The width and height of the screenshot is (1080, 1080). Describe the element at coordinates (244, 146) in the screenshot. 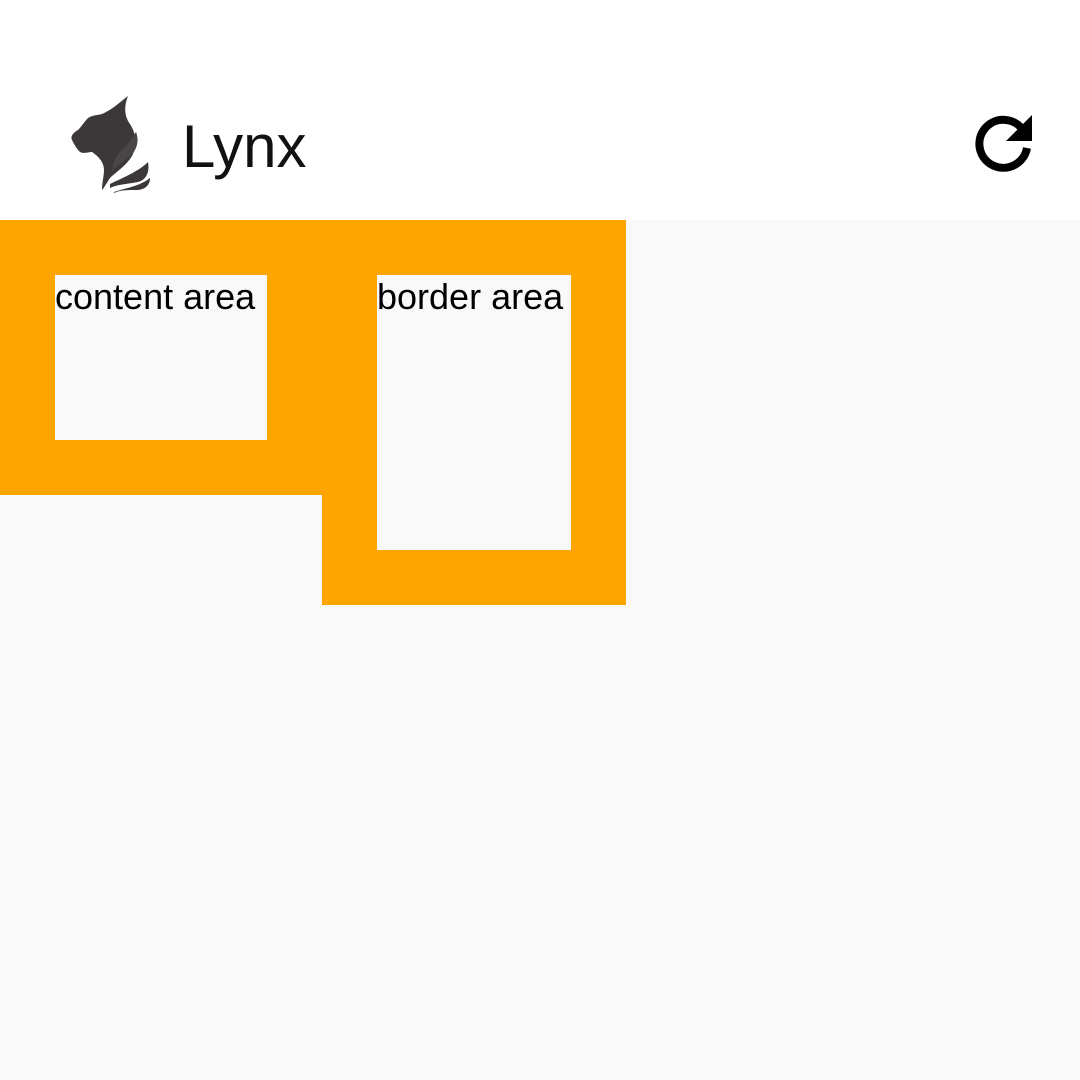

I see `app-title: Lynx` at that location.